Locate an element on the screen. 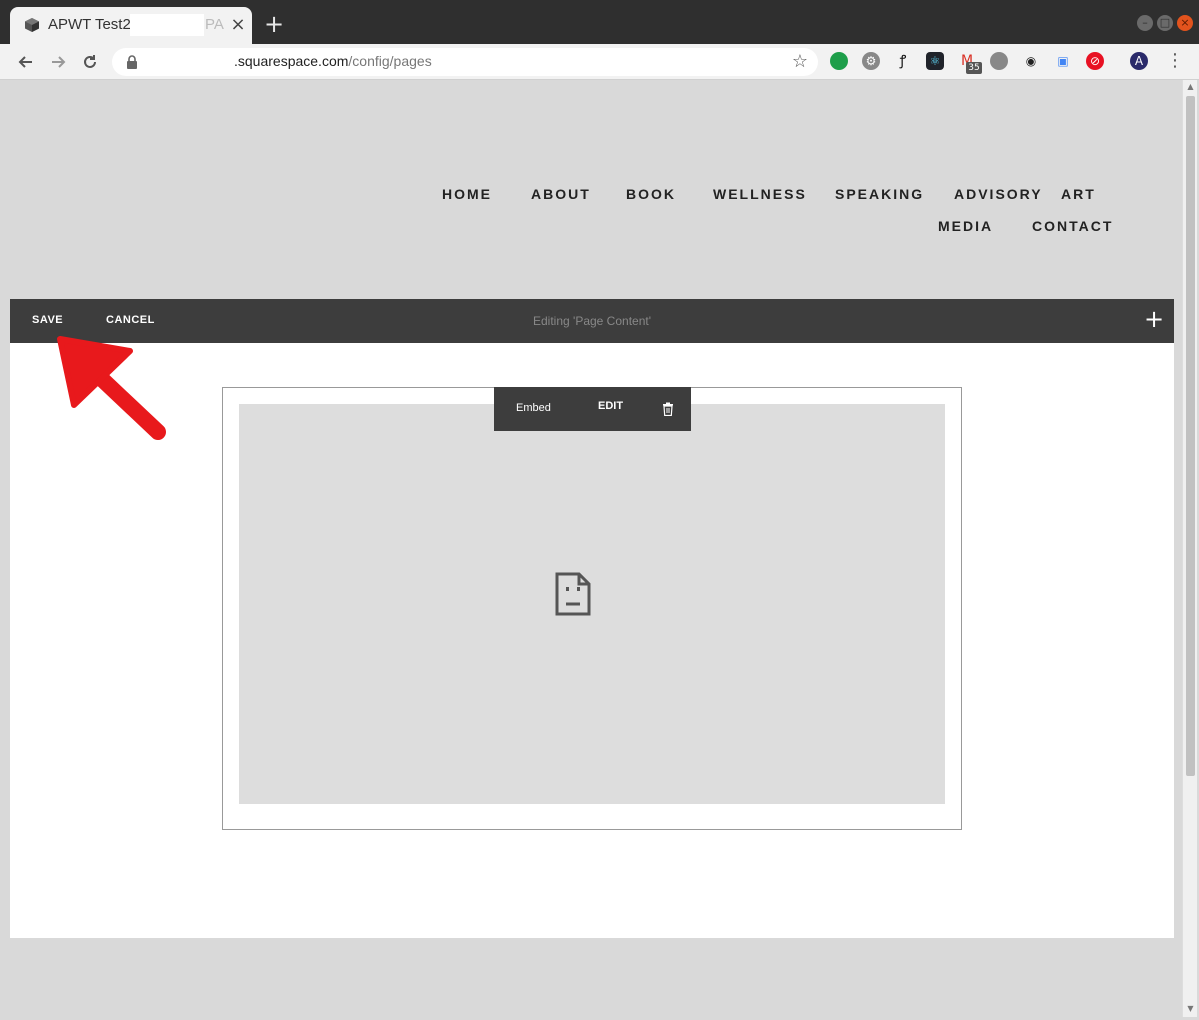  url-path: /config/pages is located at coordinates (390, 61).